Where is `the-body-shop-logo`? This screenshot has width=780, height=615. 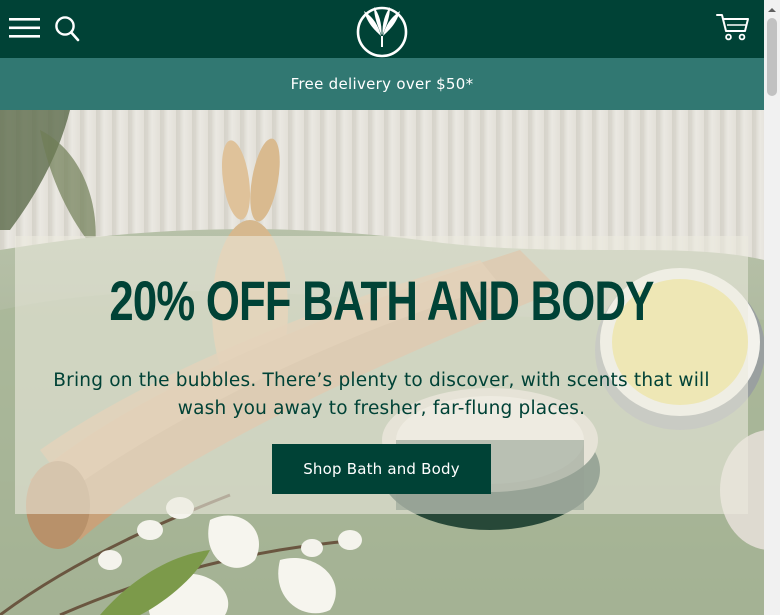 the-body-shop-logo is located at coordinates (382, 31).